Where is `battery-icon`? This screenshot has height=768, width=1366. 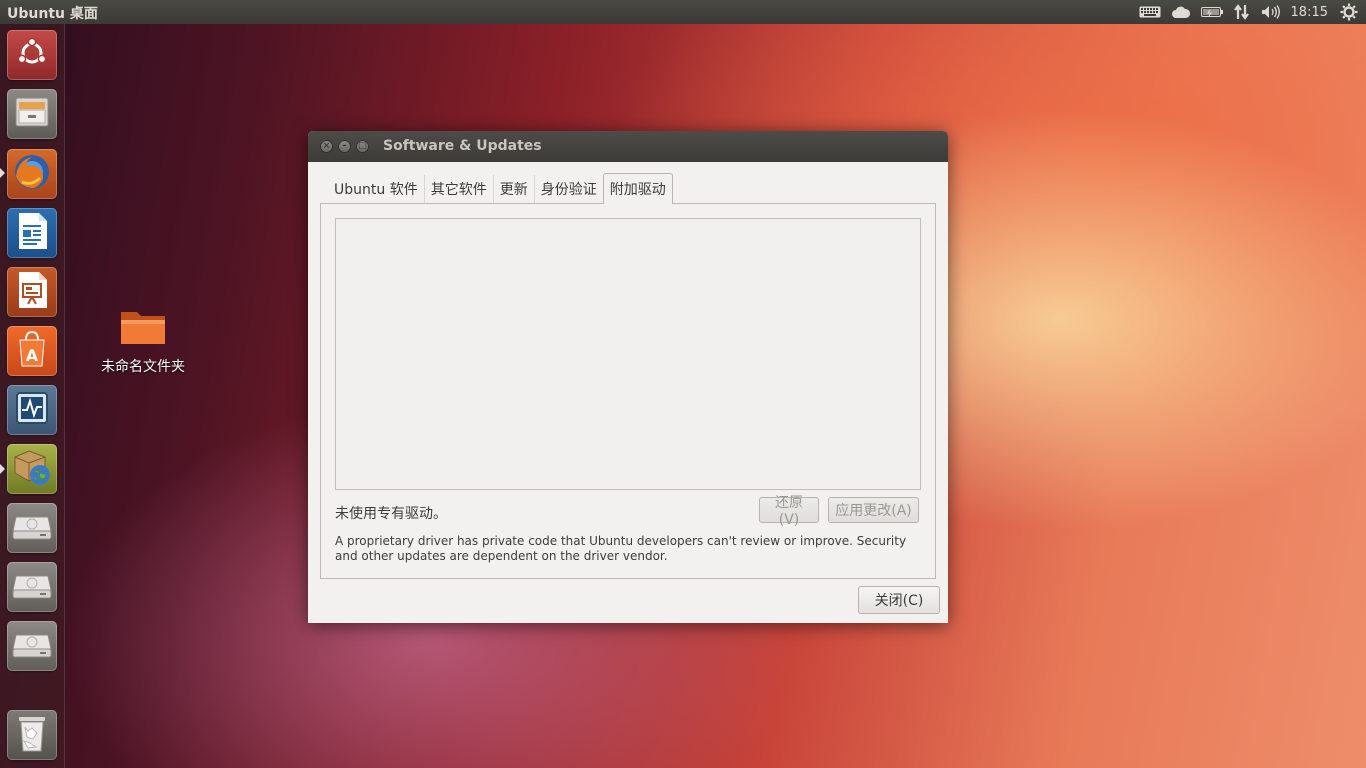
battery-icon is located at coordinates (1211, 12).